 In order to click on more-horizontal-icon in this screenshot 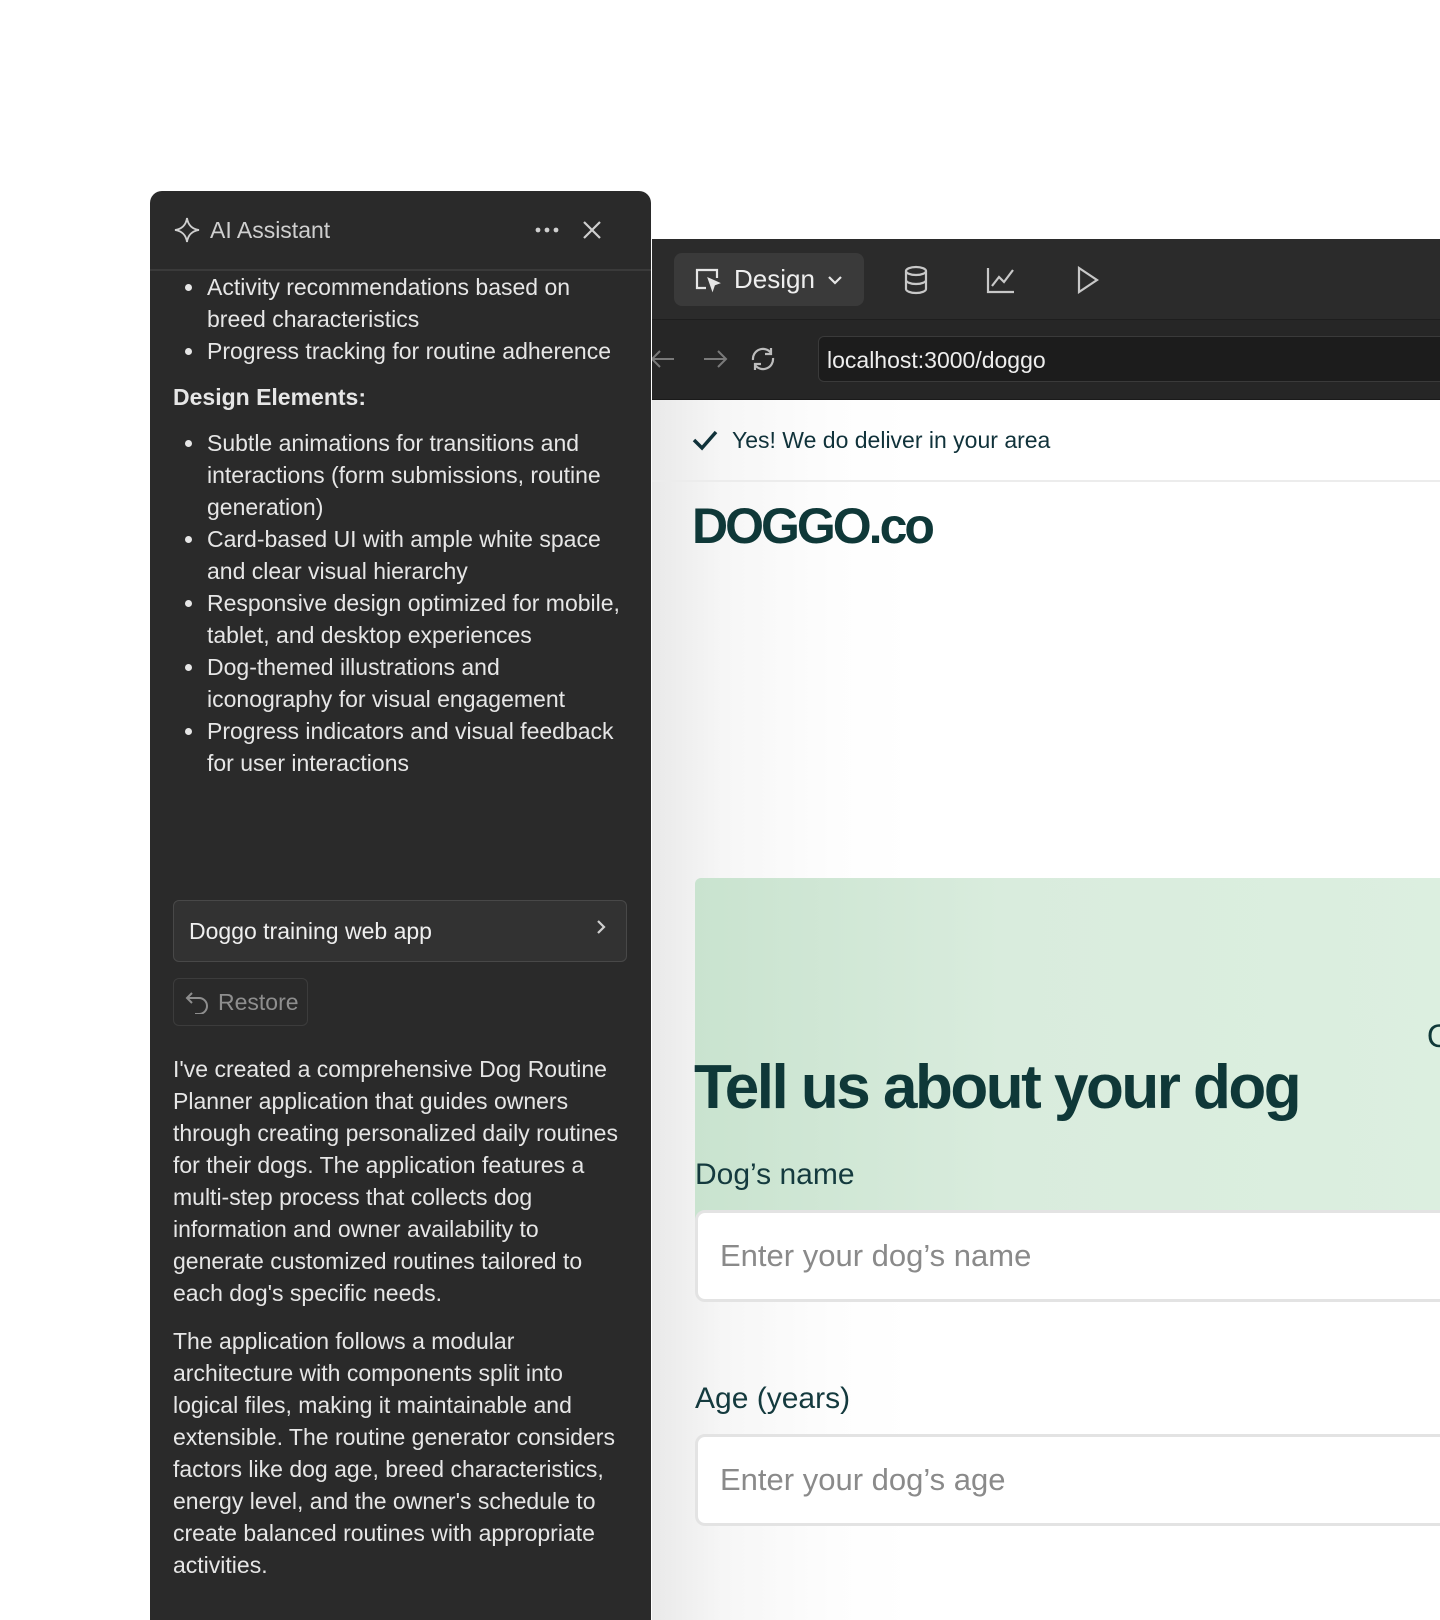, I will do `click(547, 230)`.